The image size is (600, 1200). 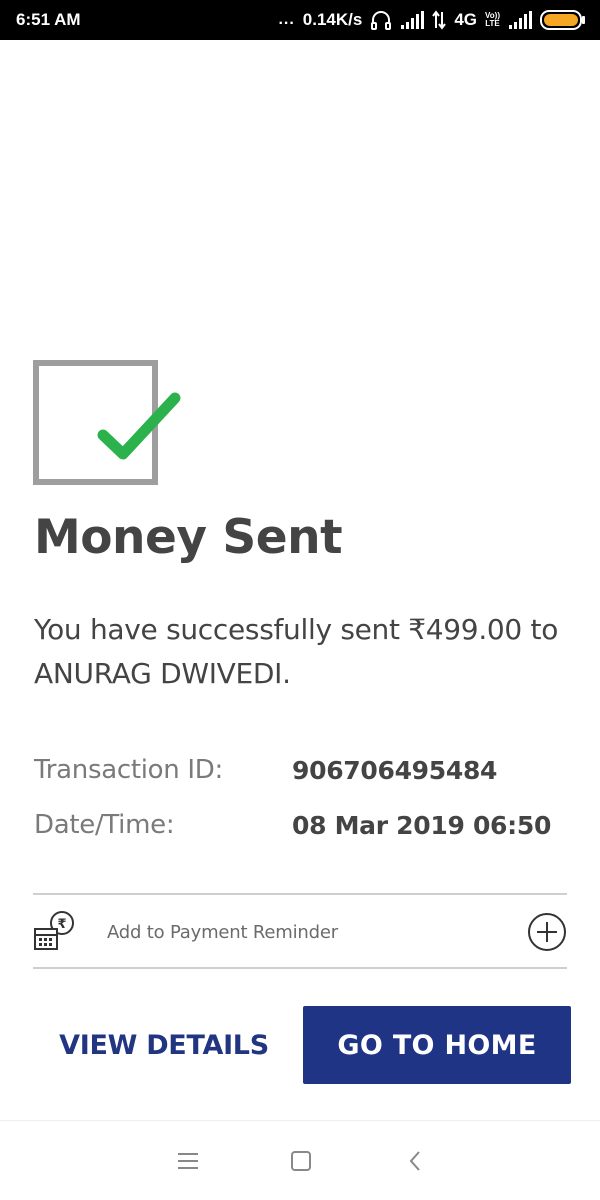 I want to click on data-arrows-icon, so click(x=439, y=20).